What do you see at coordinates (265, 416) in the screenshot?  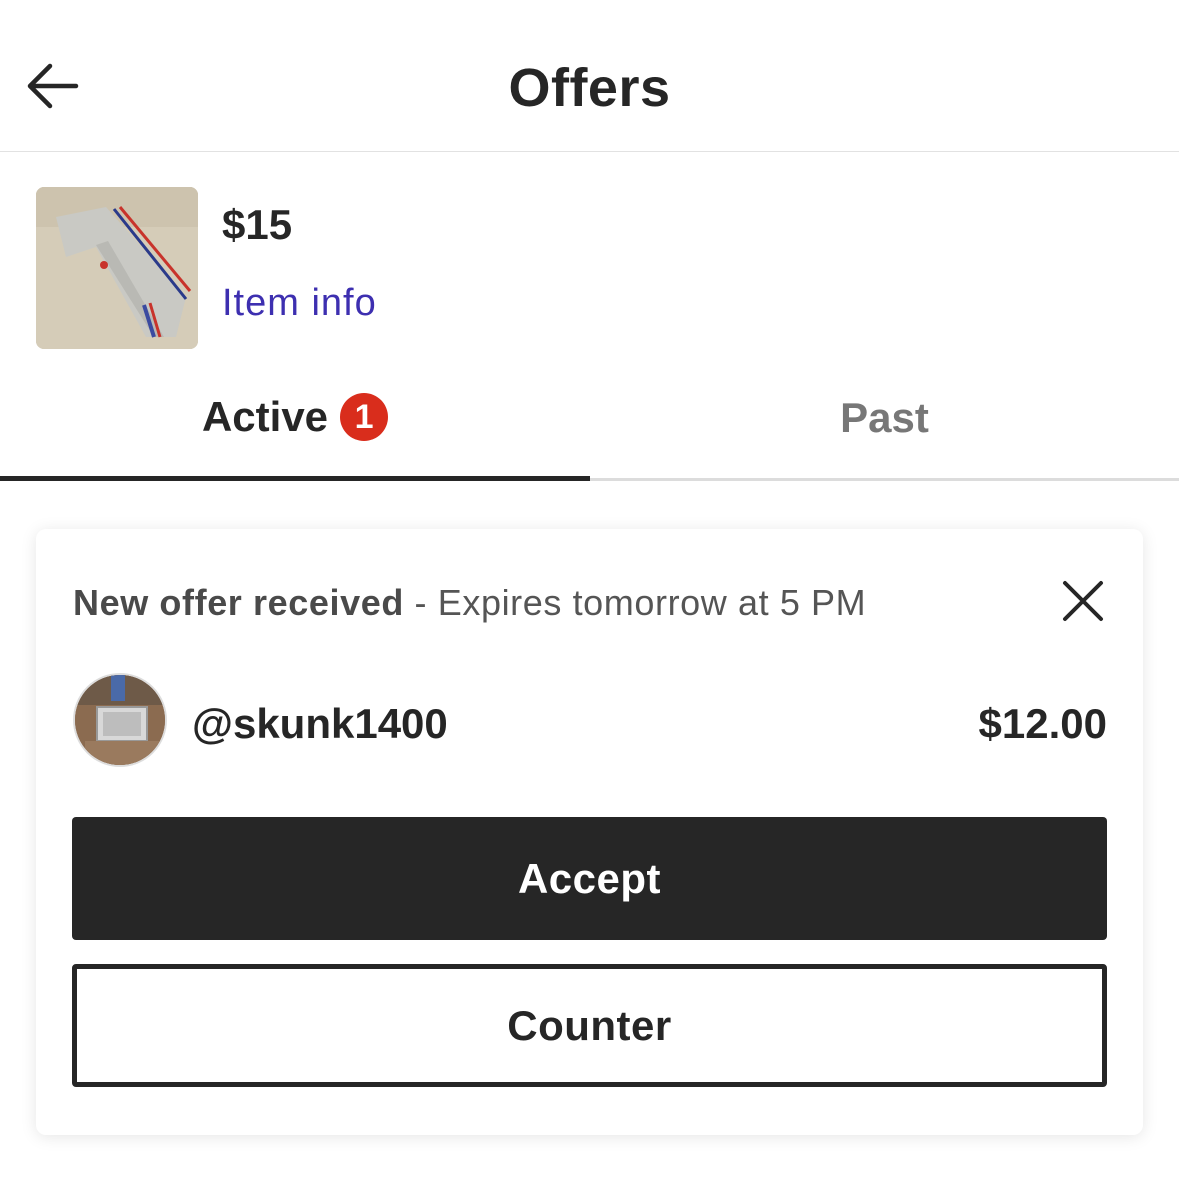 I see `tab-active-label: Active` at bounding box center [265, 416].